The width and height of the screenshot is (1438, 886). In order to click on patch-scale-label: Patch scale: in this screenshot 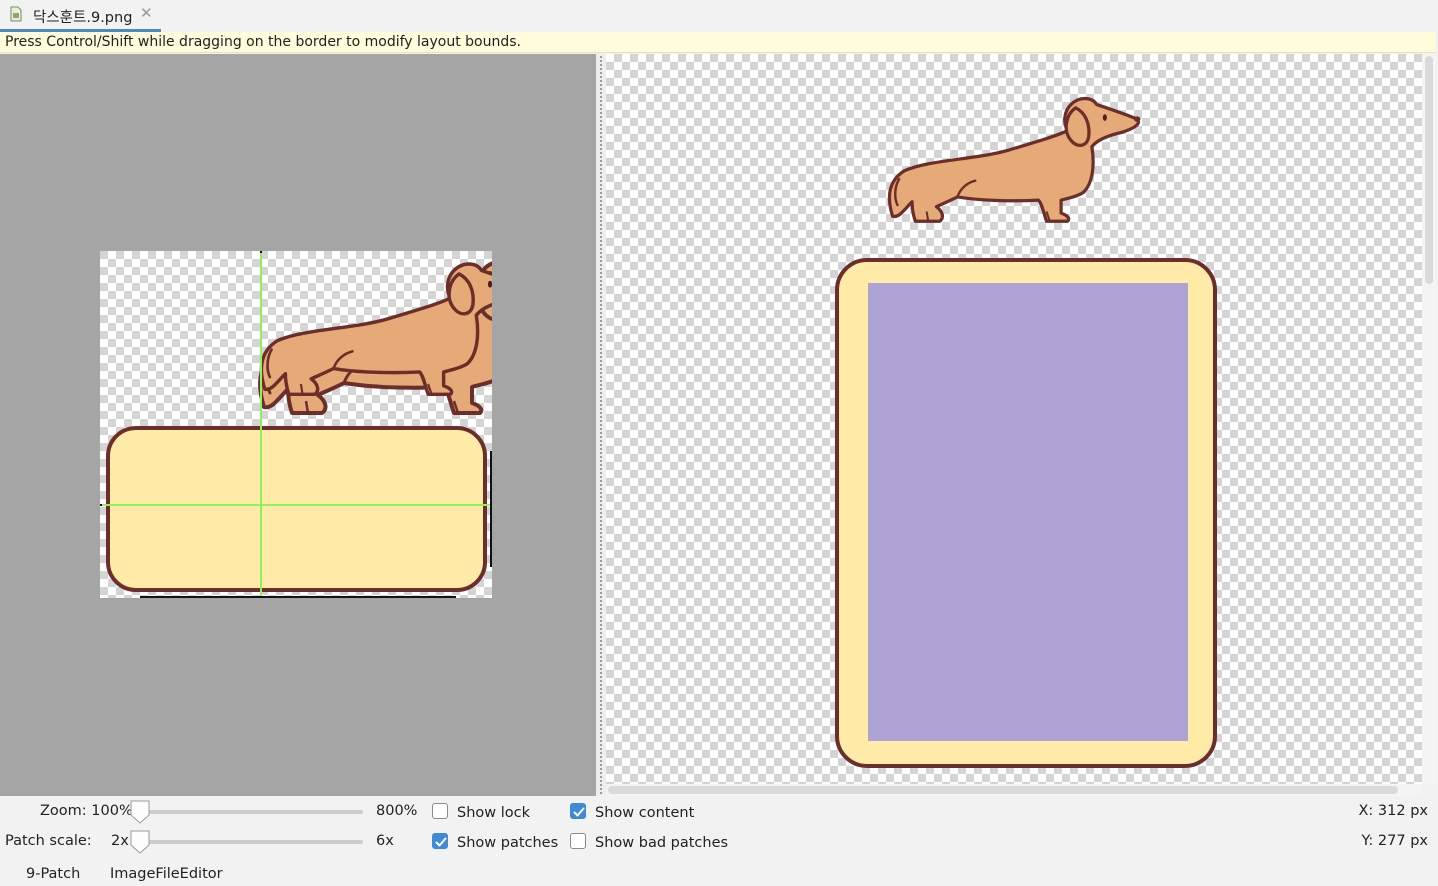, I will do `click(48, 841)`.